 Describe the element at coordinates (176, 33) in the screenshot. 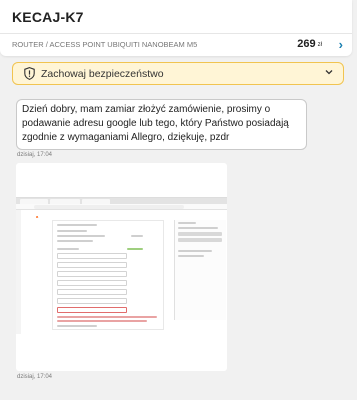

I see `header-divider` at that location.